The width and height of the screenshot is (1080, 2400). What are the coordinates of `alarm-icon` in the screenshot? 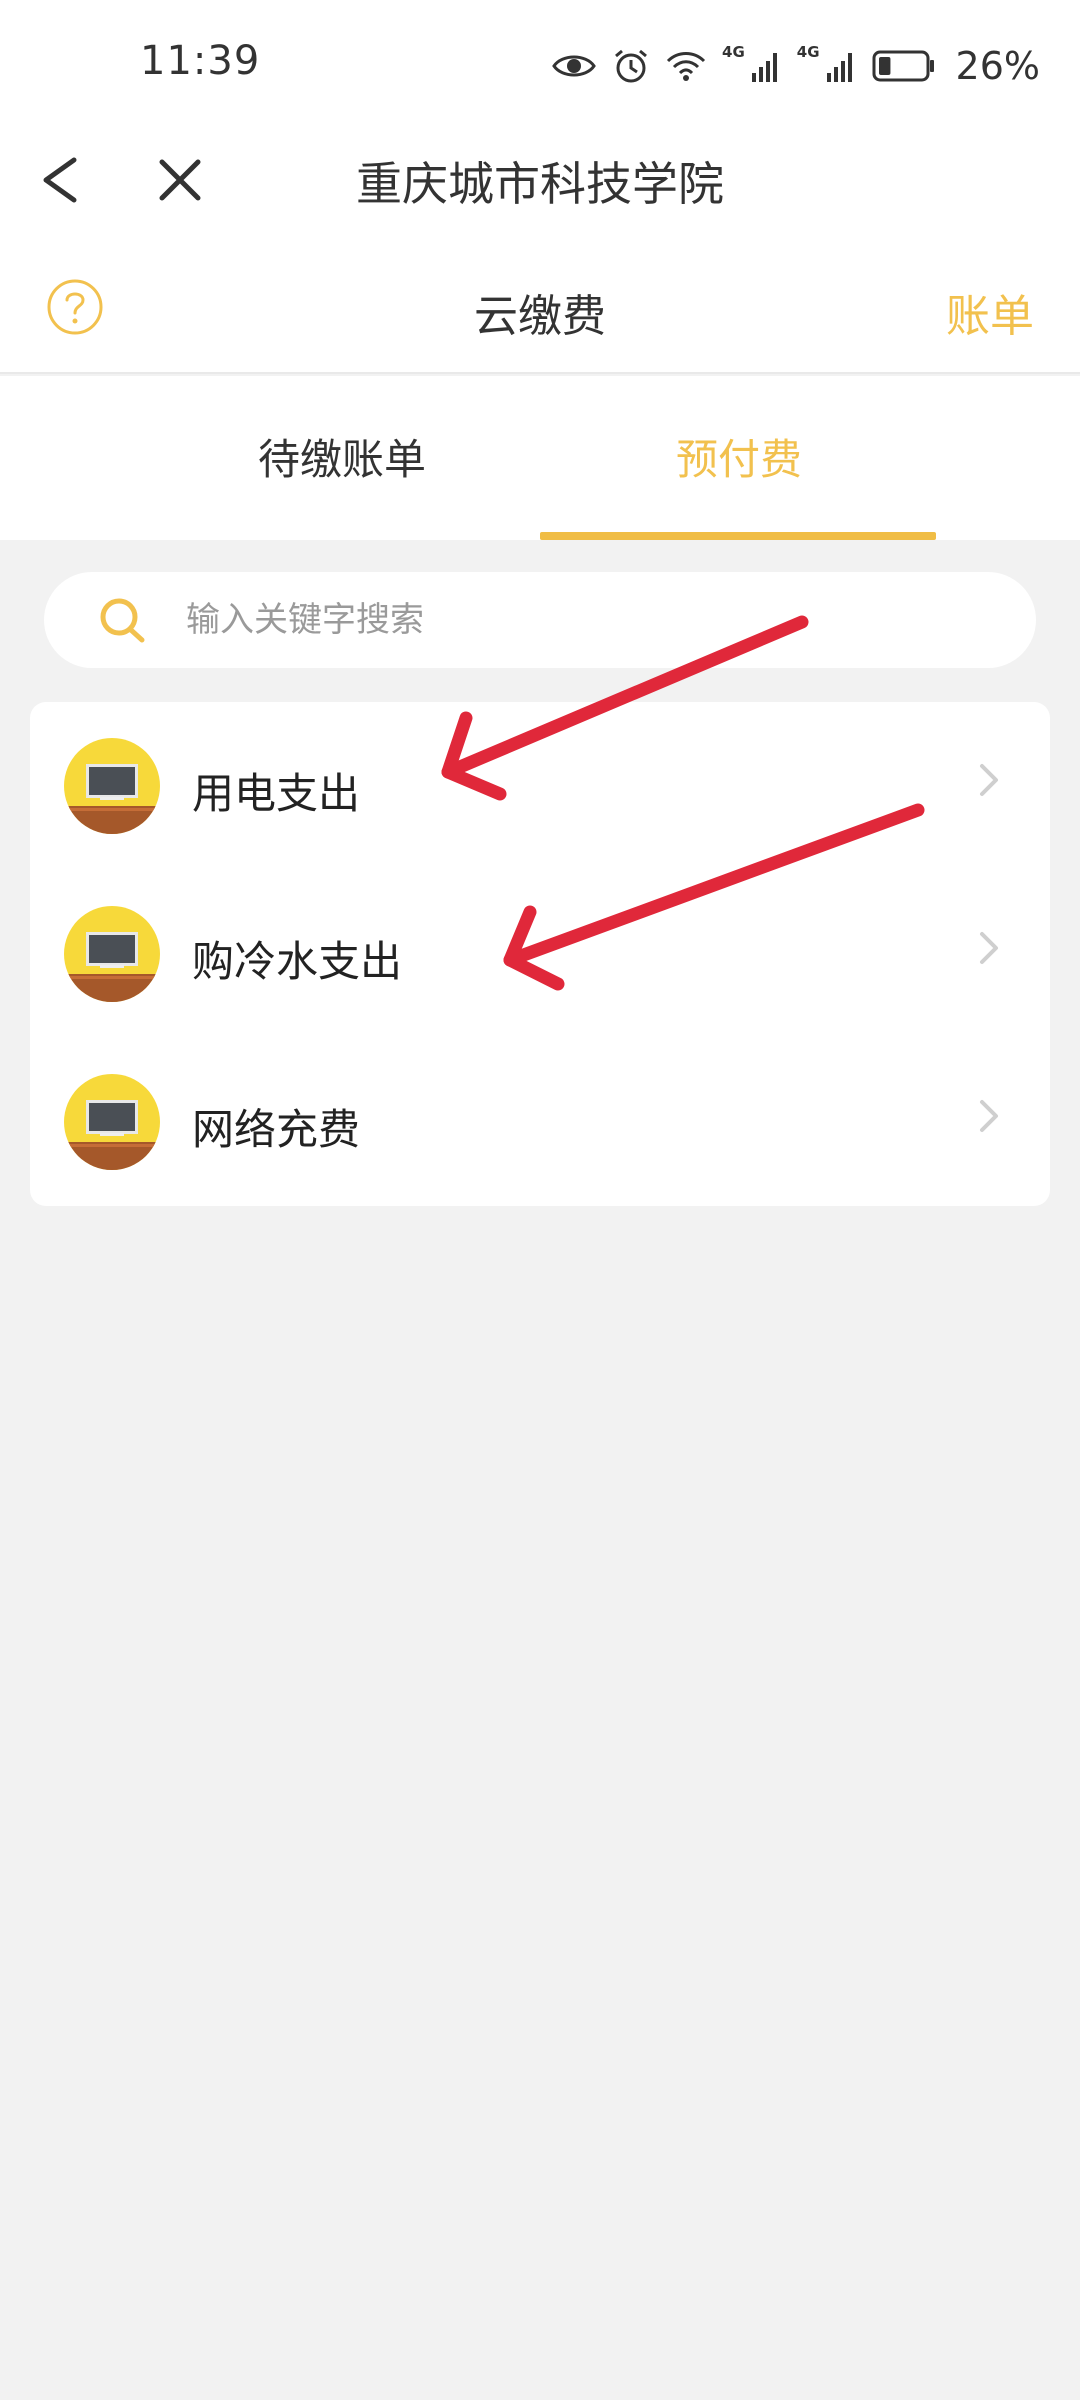 It's located at (631, 66).